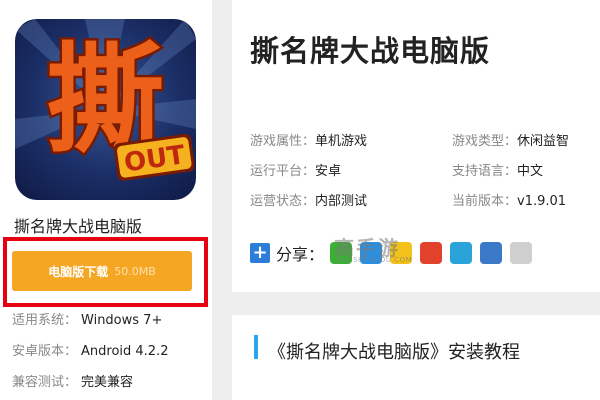 Image resolution: width=600 pixels, height=400 pixels. I want to click on section-title: 《撕名牌大战电脑版》安装教程, so click(394, 351).